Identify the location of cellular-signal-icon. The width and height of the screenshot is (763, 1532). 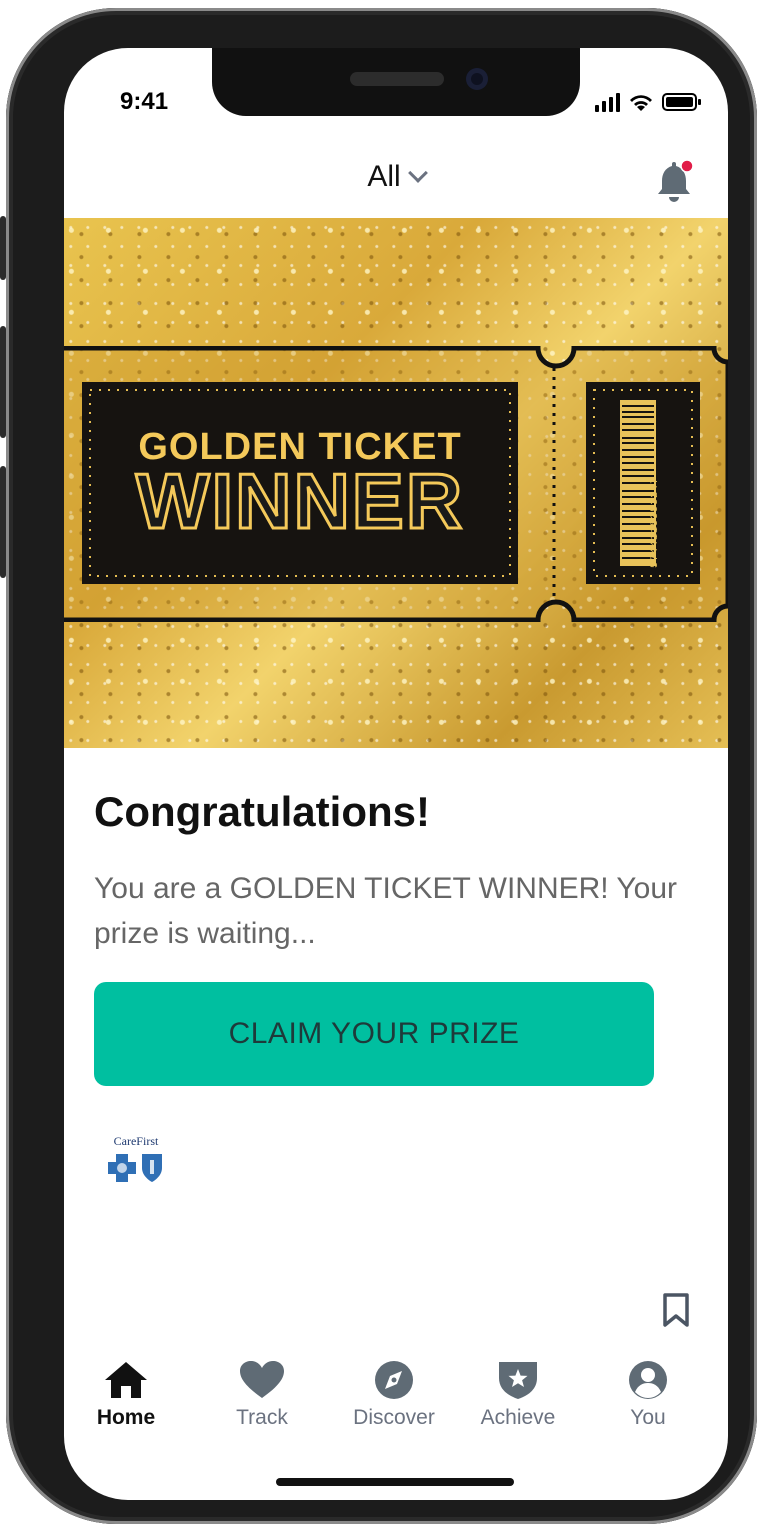
(607, 102).